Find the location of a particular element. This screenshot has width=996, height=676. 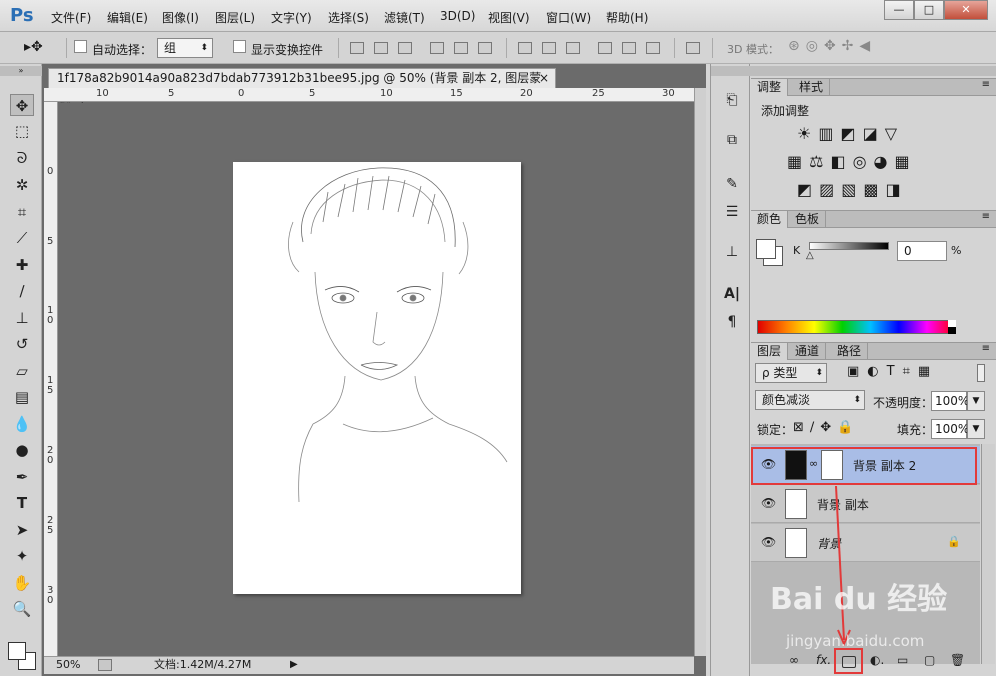

lasso-tool-icon: ᘐ is located at coordinates (22, 158).